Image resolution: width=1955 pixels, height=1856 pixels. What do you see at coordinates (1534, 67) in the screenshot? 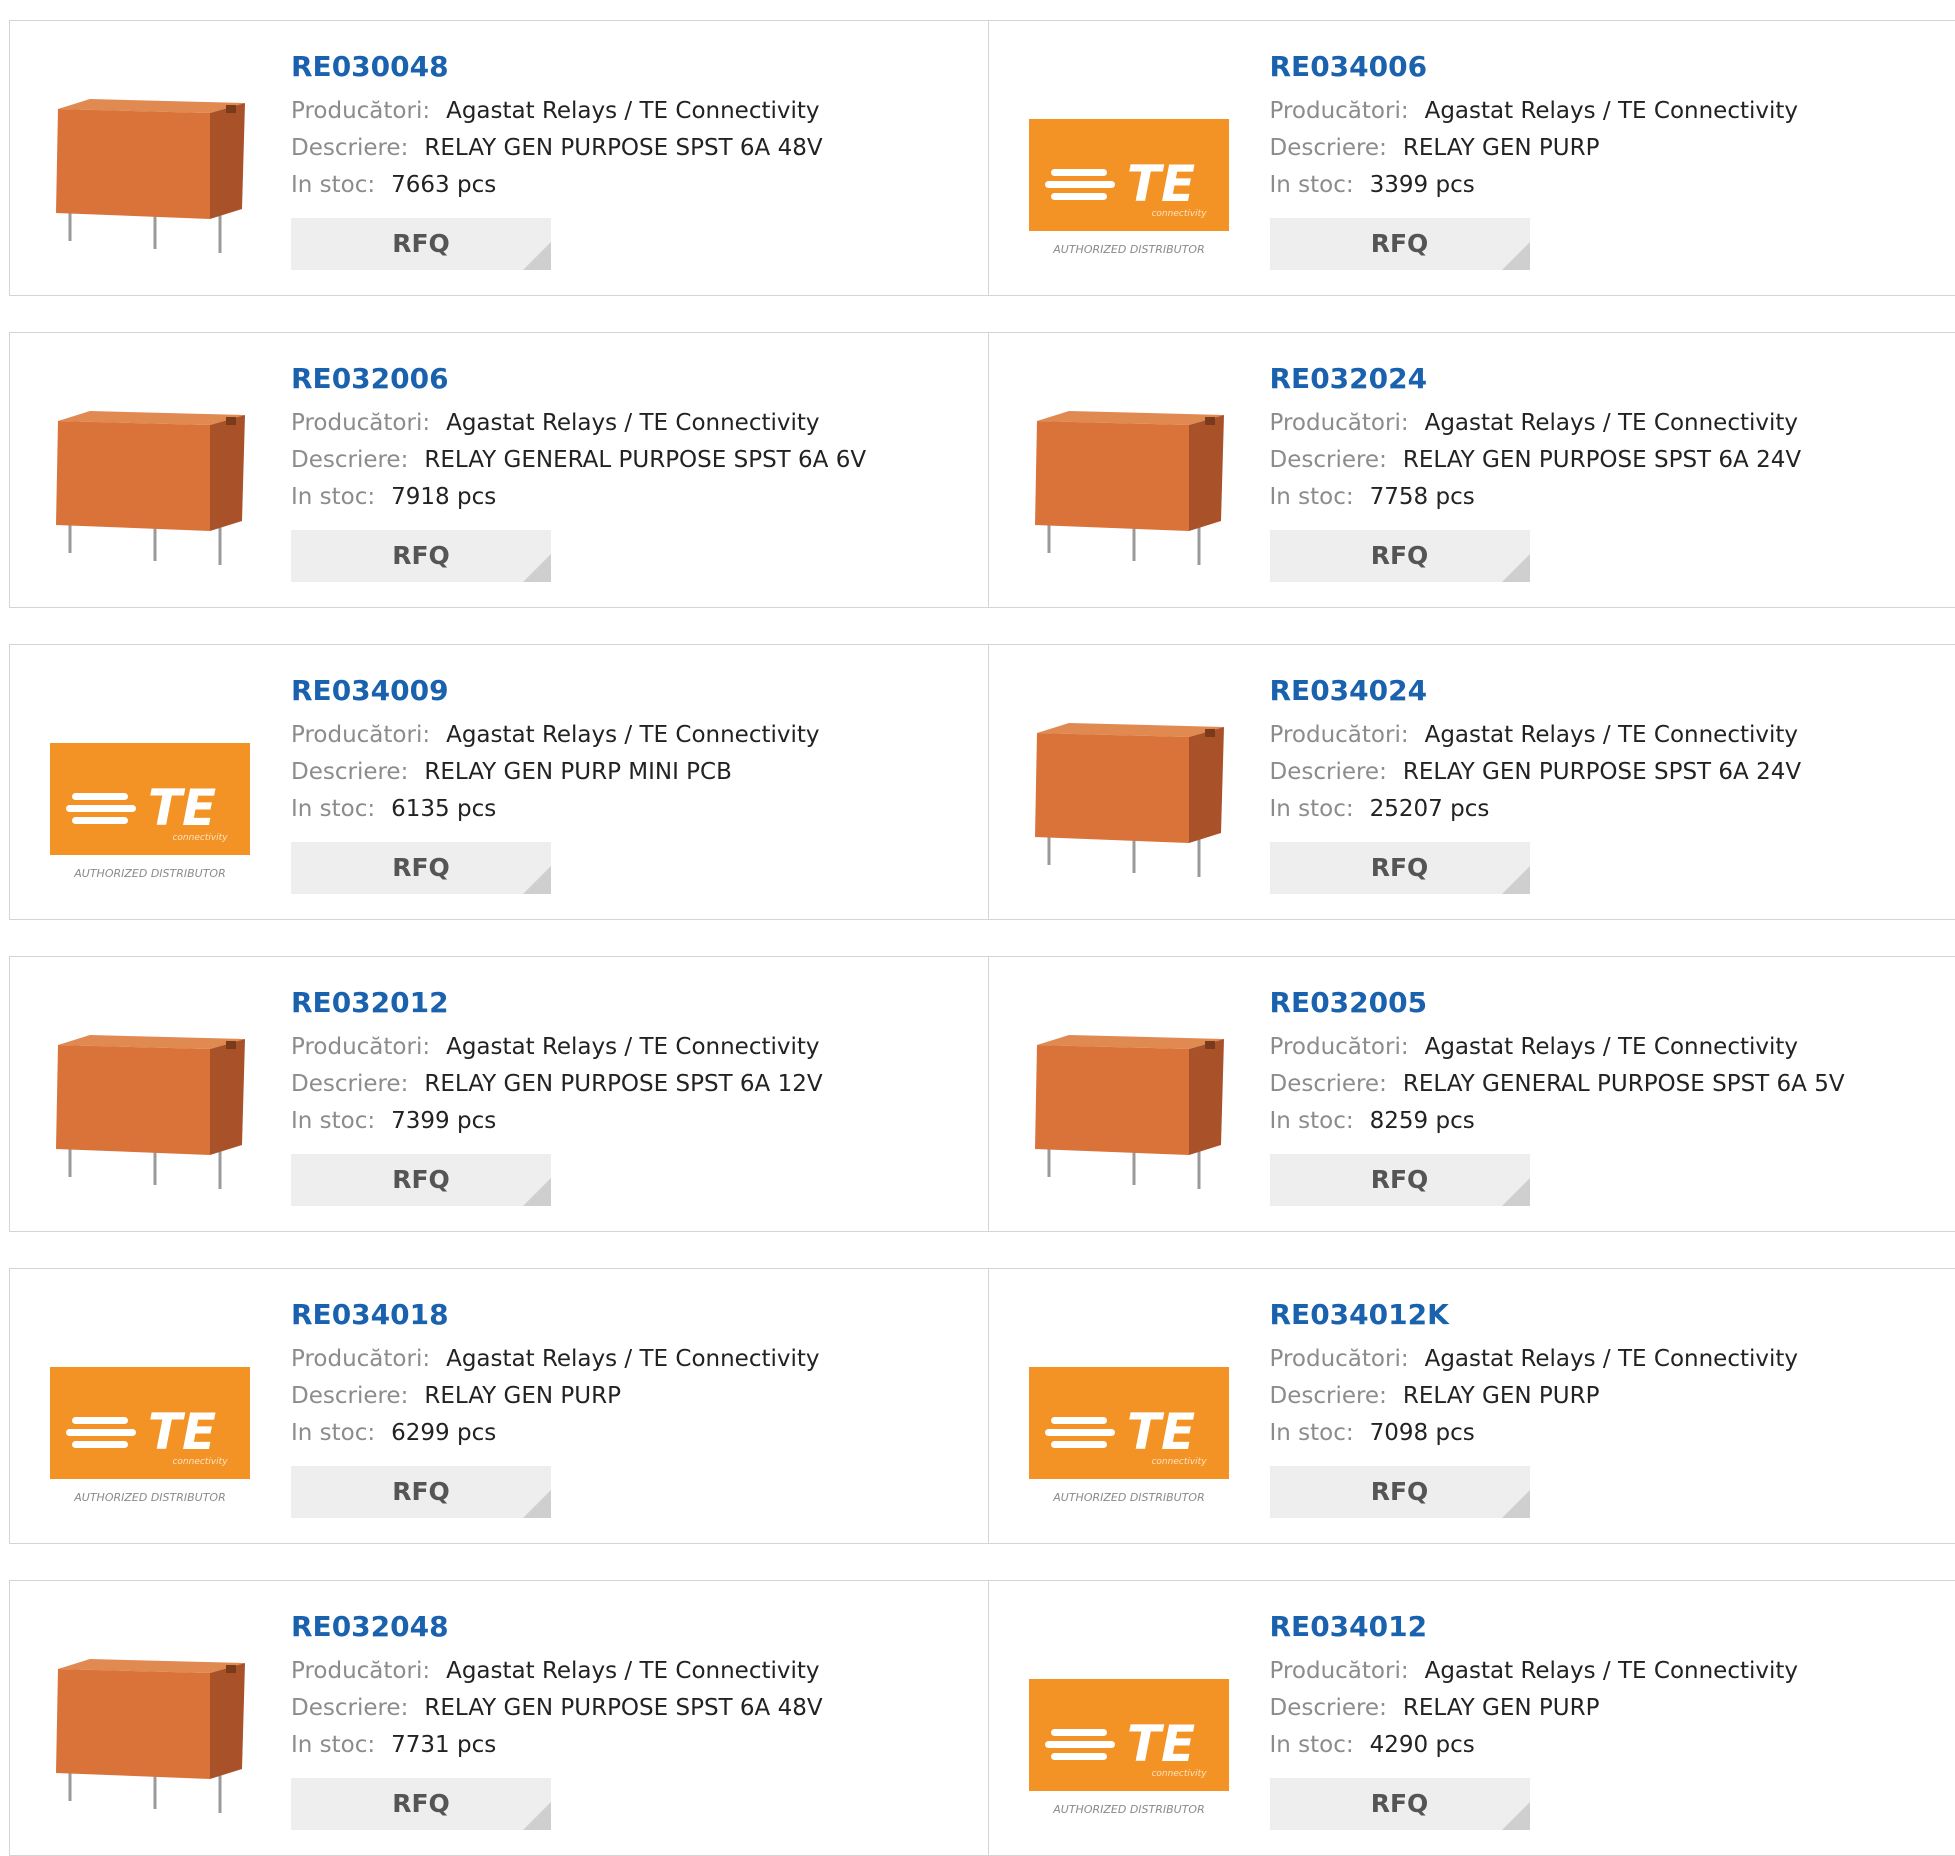
I see `part-number-link: RE034006` at bounding box center [1534, 67].